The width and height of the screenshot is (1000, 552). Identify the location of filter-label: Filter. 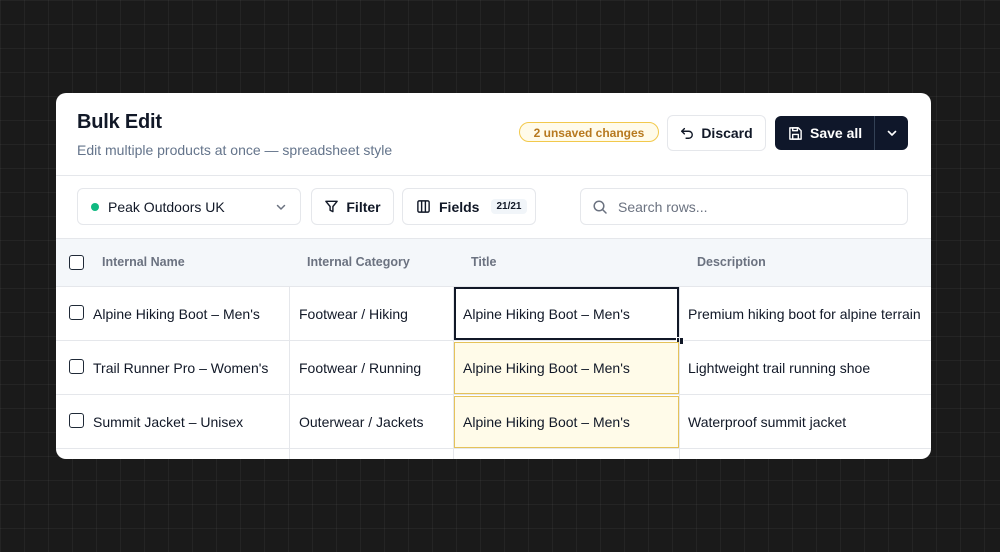
(363, 206).